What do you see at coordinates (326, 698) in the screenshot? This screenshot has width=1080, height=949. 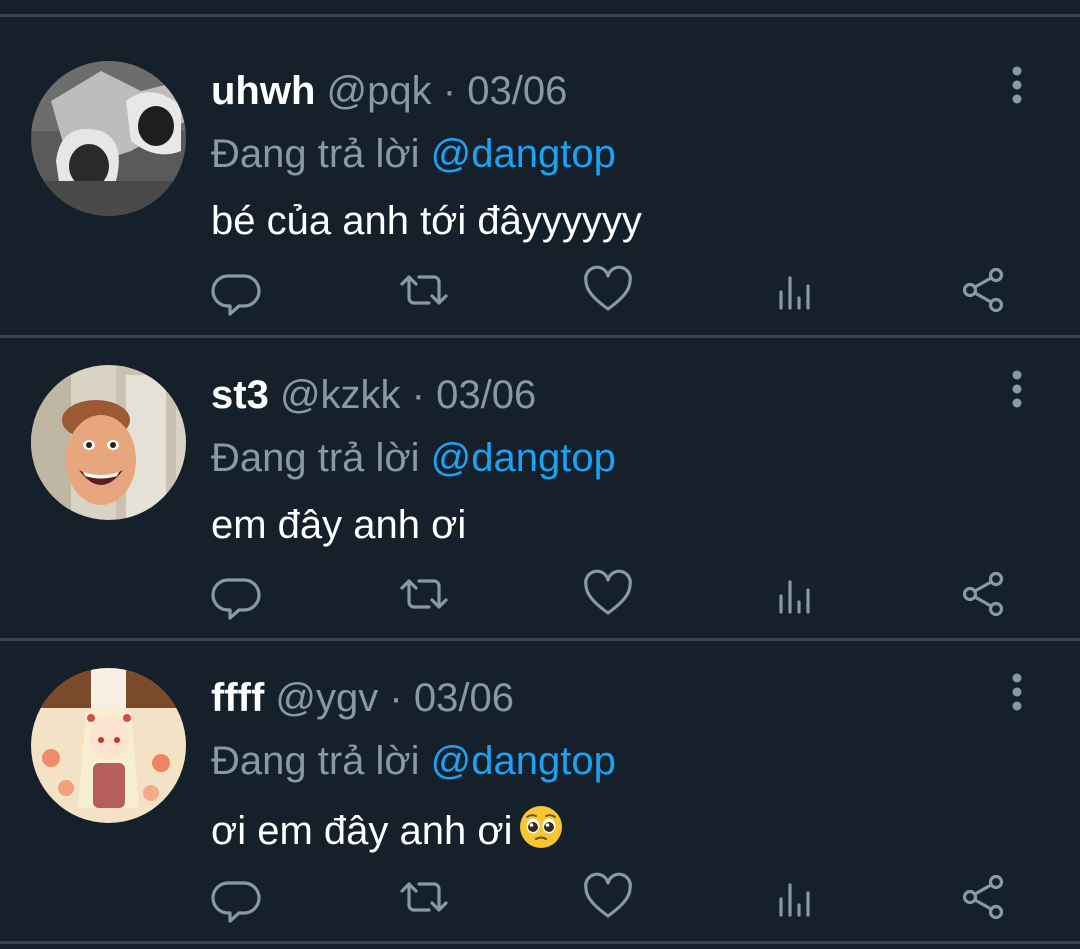 I see `user-handle: @ygv` at bounding box center [326, 698].